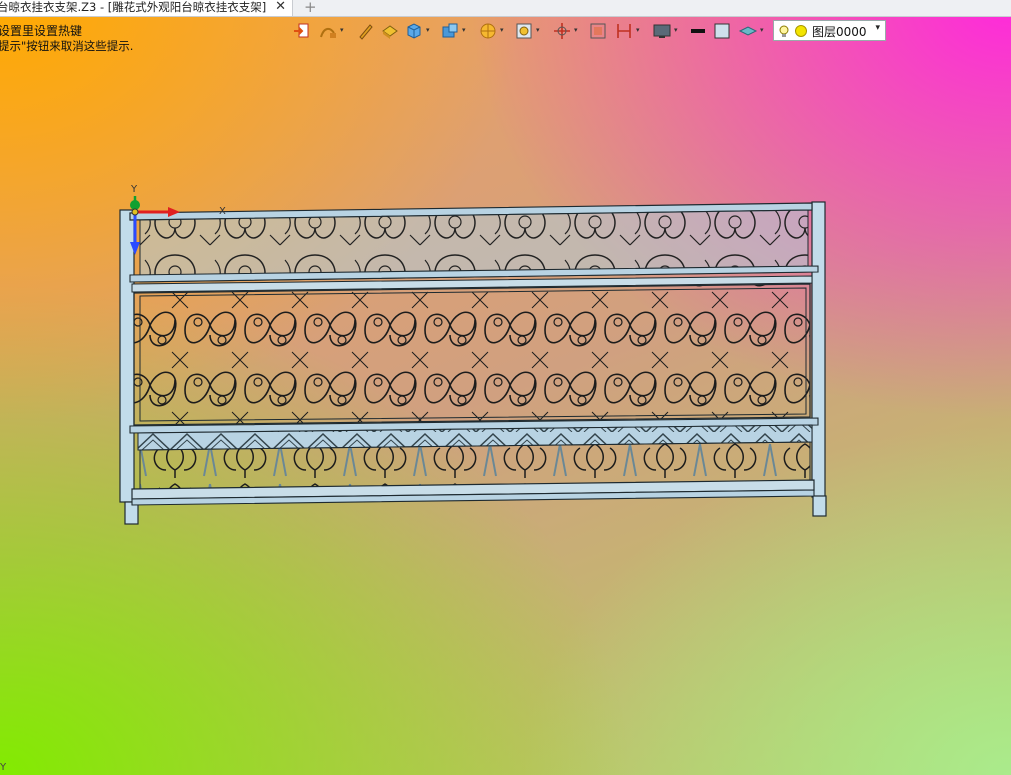 This screenshot has width=1011, height=775. Describe the element at coordinates (662, 31) in the screenshot. I see `display-icon` at that location.